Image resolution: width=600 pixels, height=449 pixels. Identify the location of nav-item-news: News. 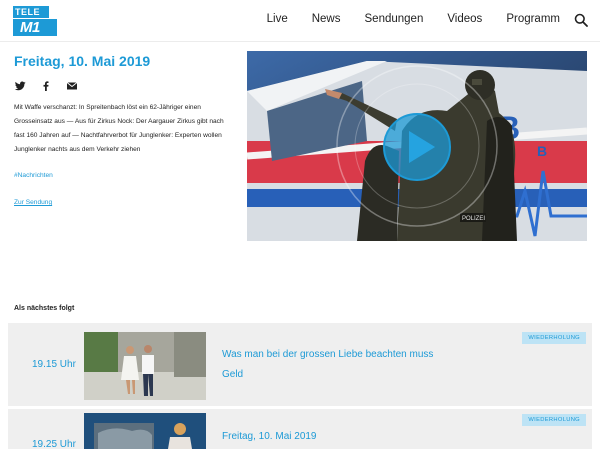
(326, 19).